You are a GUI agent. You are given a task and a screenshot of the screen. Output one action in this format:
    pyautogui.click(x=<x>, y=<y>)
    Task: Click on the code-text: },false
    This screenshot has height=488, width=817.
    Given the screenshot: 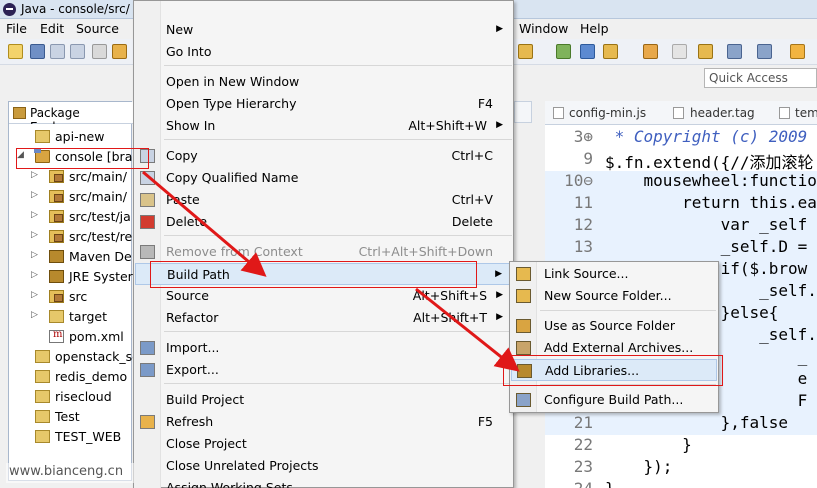 What is the action you would take?
    pyautogui.click(x=697, y=422)
    